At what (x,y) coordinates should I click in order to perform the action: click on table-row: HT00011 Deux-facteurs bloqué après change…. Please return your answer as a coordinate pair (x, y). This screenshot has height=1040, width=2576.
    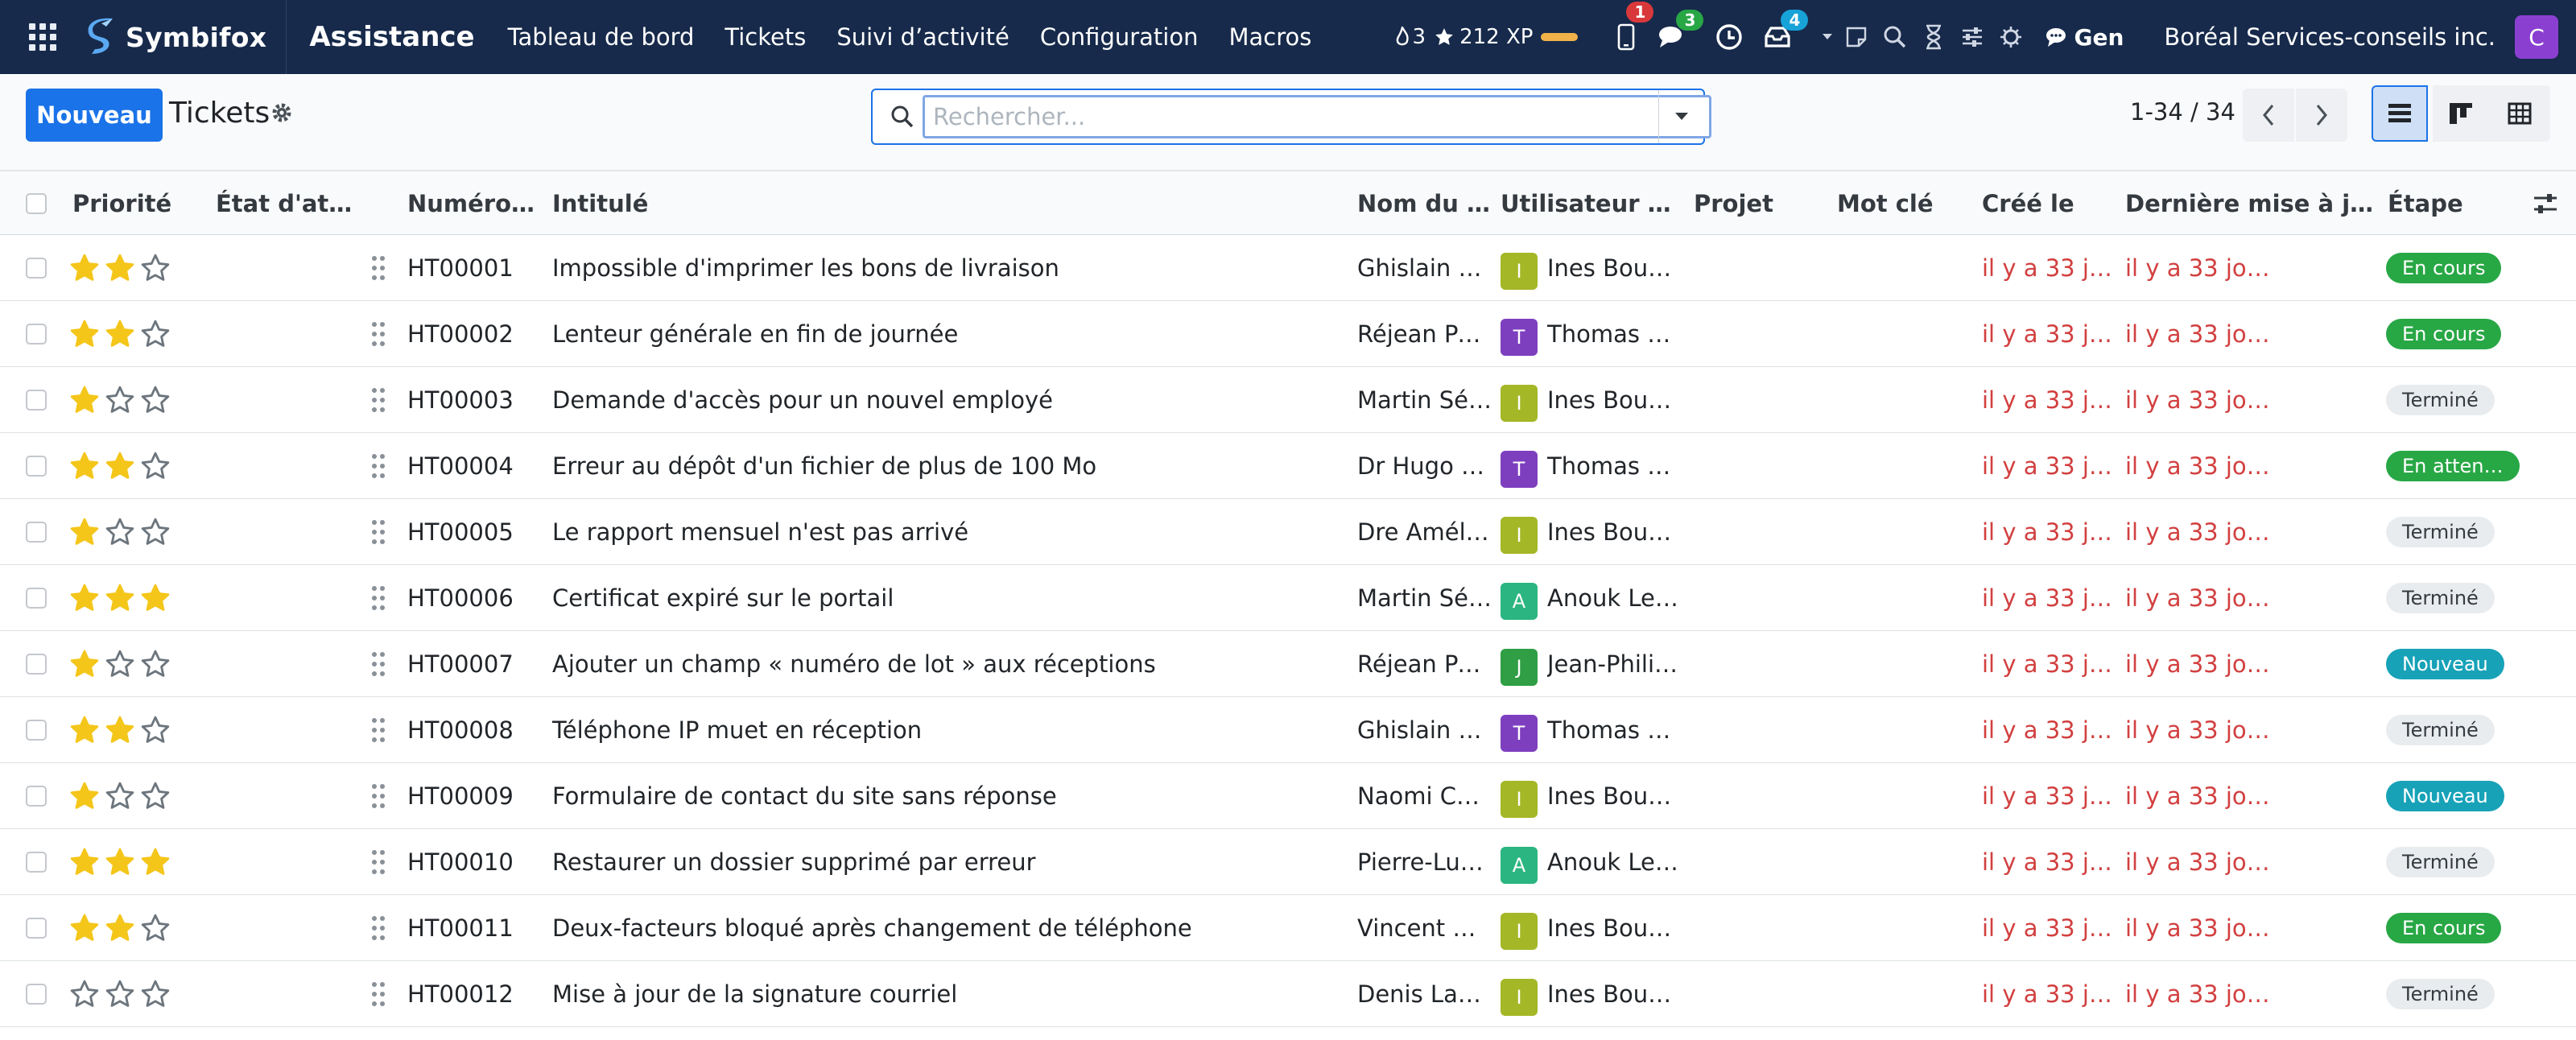
    Looking at the image, I should click on (1288, 928).